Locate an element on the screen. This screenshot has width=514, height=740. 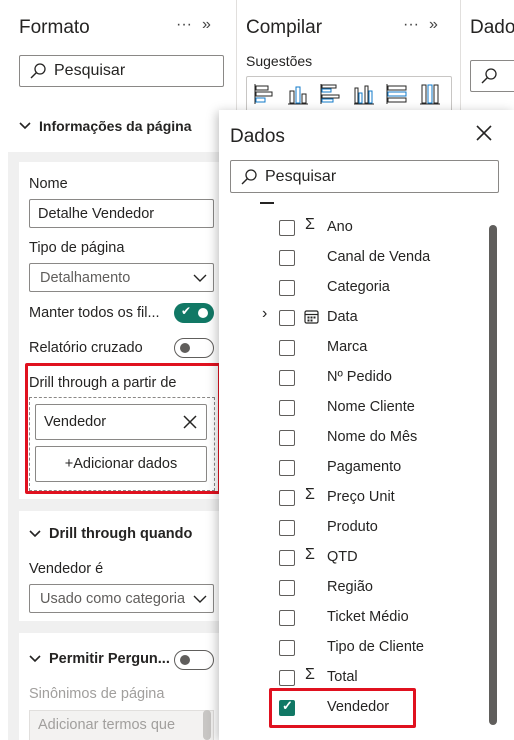
format-pane-actions: ··· » is located at coordinates (193, 25).